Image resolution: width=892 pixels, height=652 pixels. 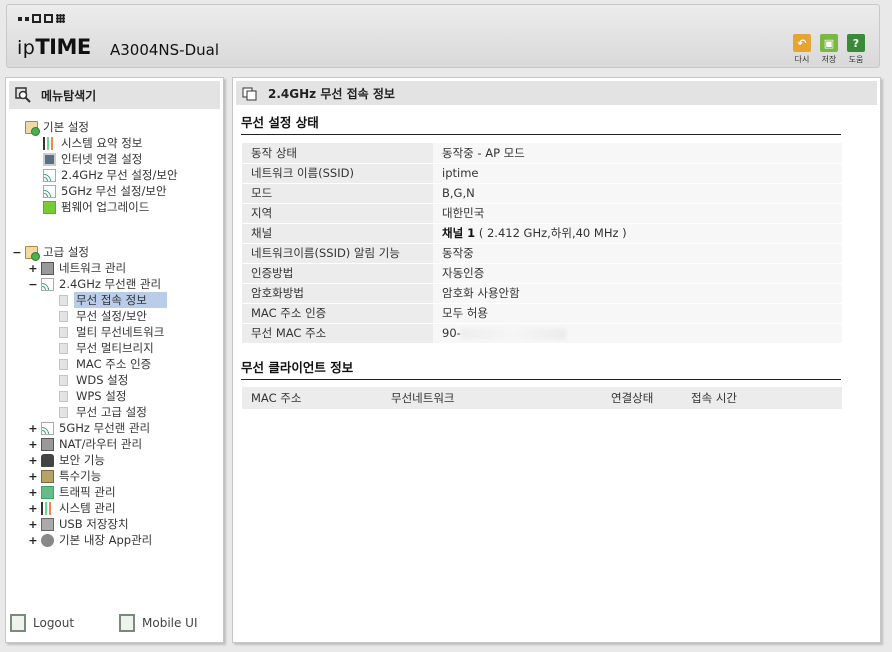 What do you see at coordinates (57, 127) in the screenshot?
I see `tree-group-basic: 기본 설정` at bounding box center [57, 127].